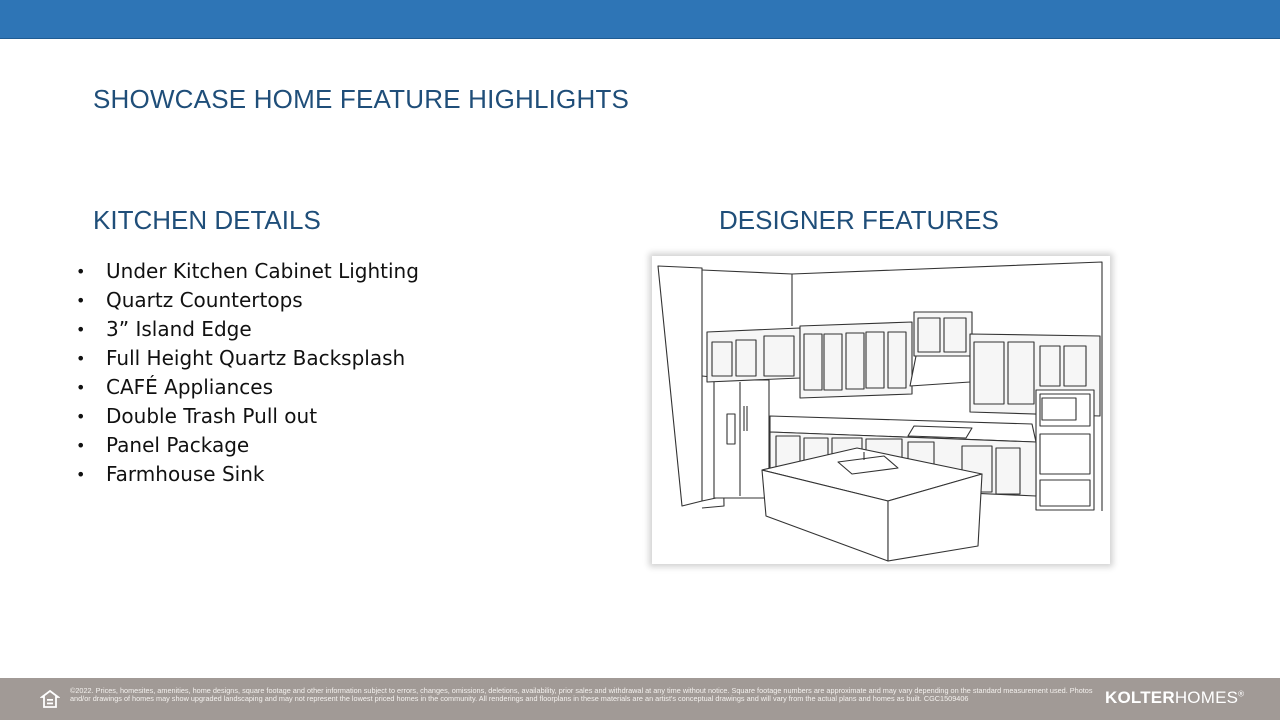 The height and width of the screenshot is (720, 1280). I want to click on kitchen-details-heading: KITCHEN DETAILS, so click(207, 220).